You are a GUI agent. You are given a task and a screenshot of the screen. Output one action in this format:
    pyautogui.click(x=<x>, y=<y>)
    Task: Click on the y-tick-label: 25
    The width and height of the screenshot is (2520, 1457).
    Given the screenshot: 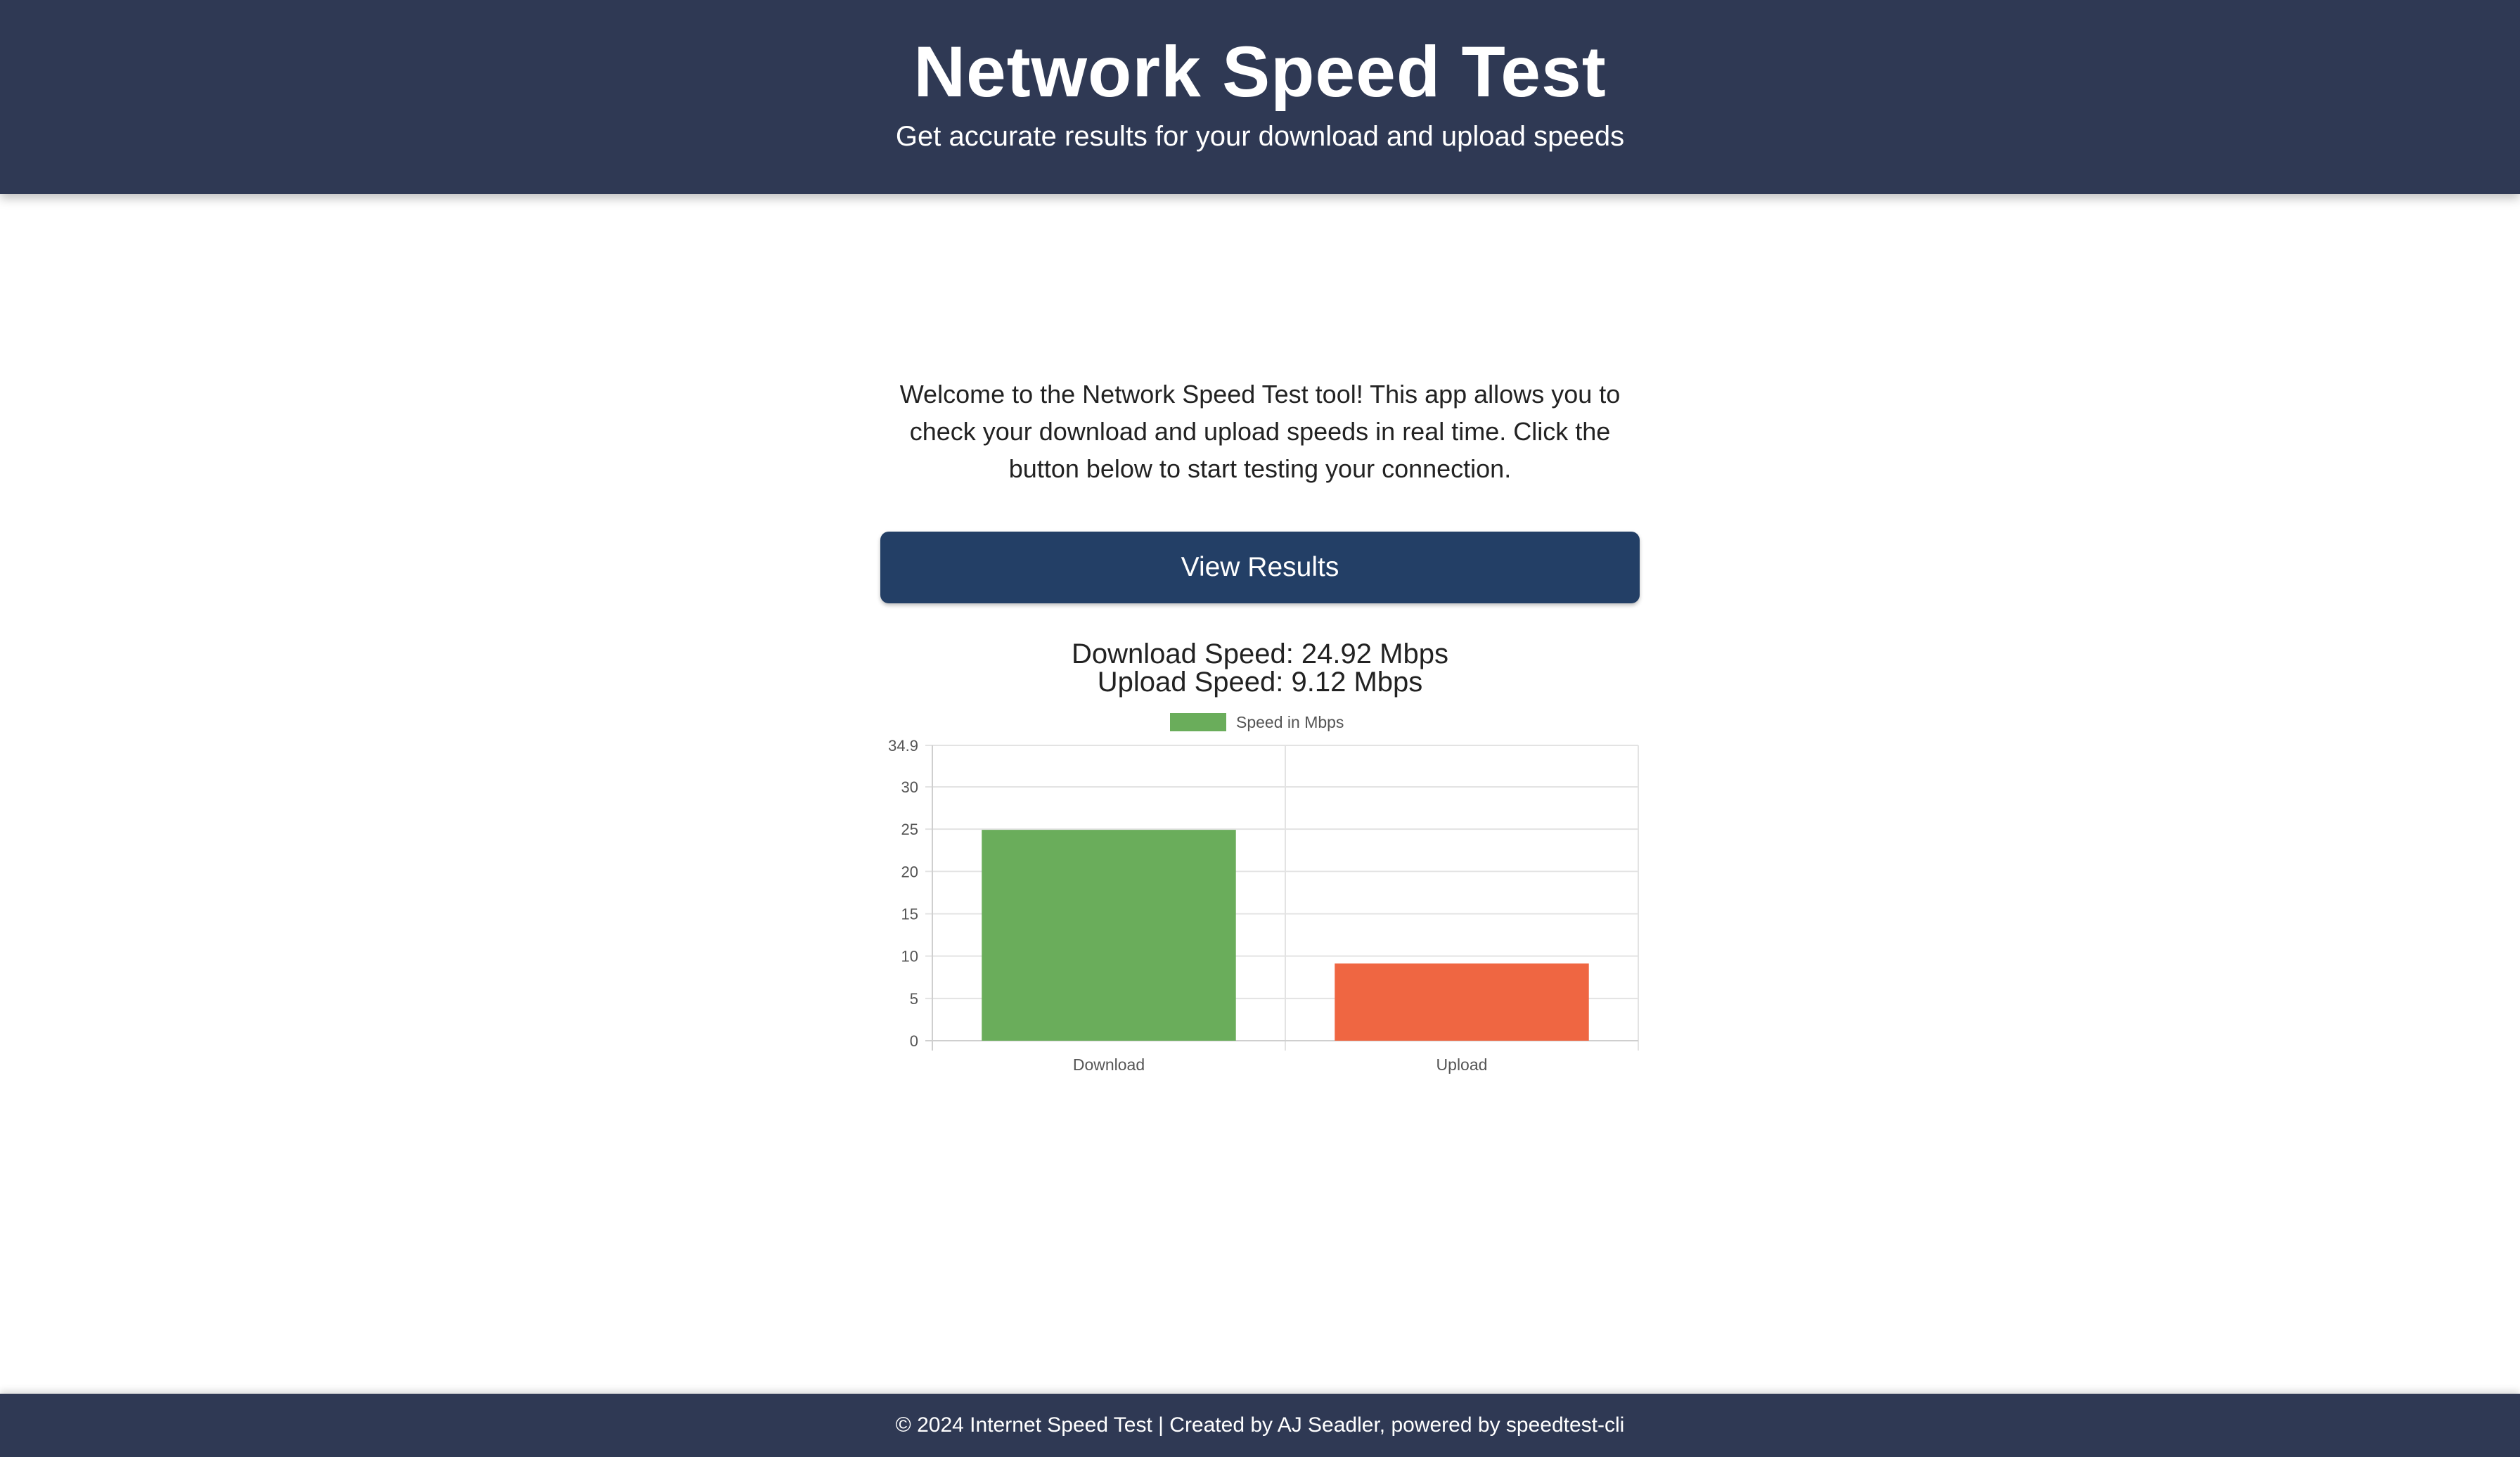 What is the action you would take?
    pyautogui.click(x=909, y=829)
    